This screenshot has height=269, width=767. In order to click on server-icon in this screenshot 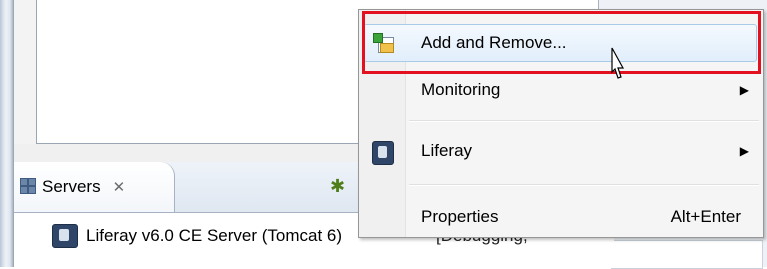, I will do `click(65, 236)`.